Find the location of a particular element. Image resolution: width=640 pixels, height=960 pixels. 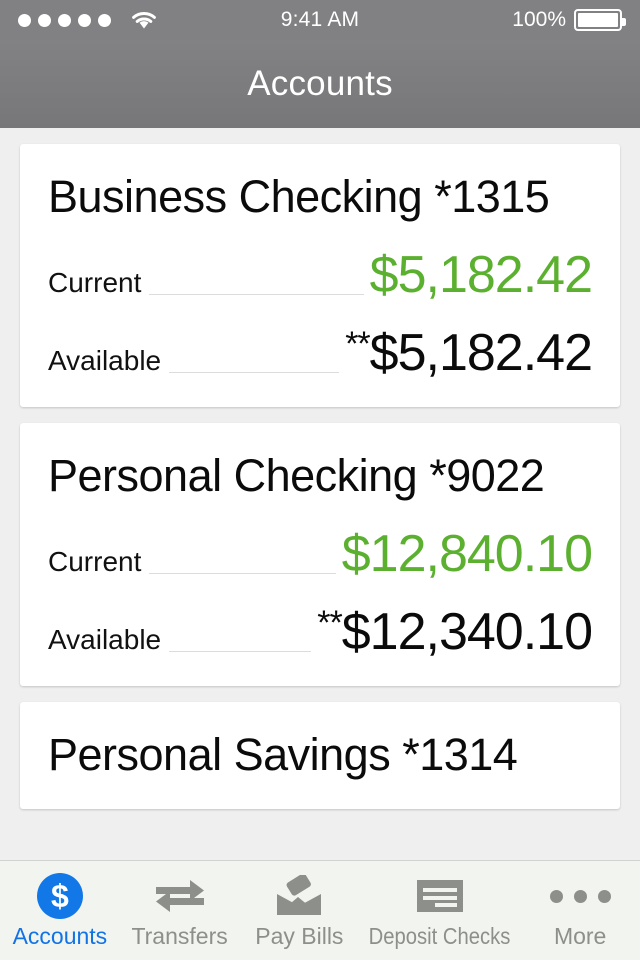

tab-more: More is located at coordinates (580, 910).